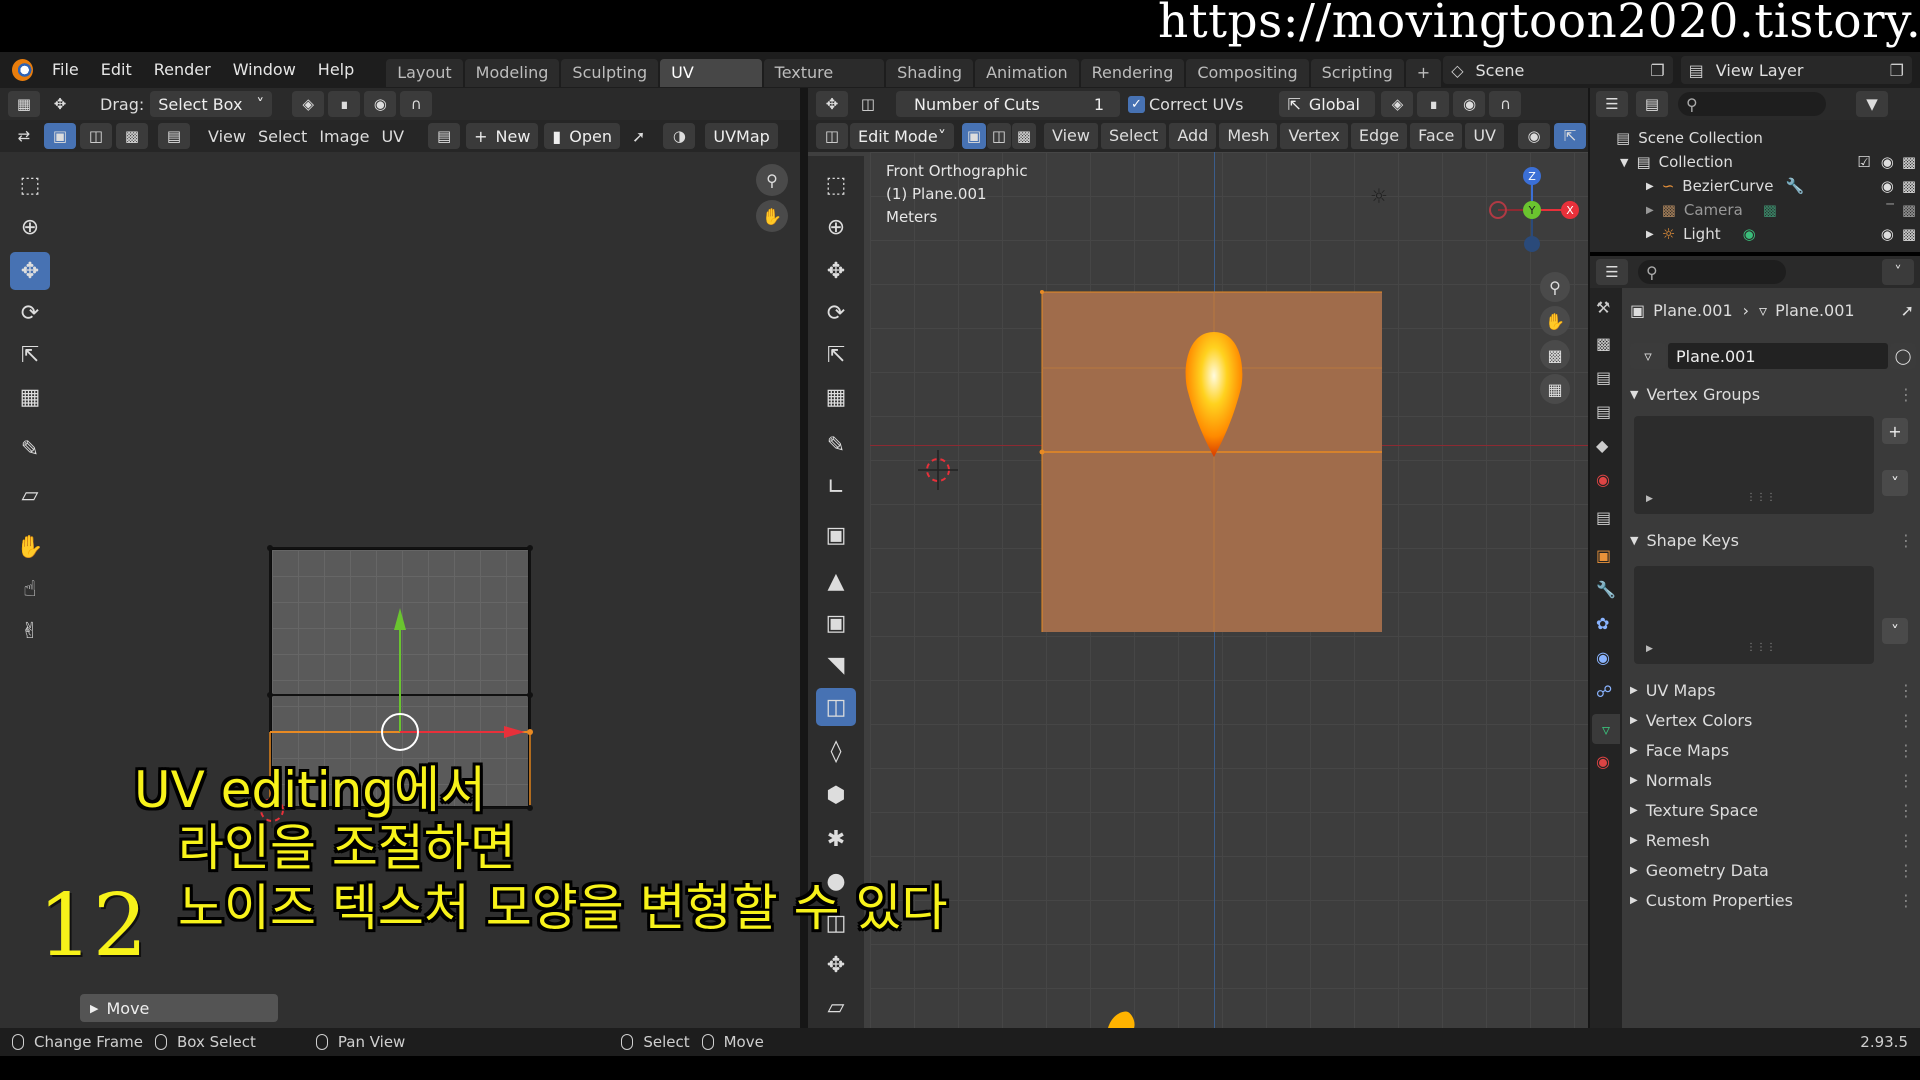  What do you see at coordinates (182, 70) in the screenshot?
I see `menu-render: Render` at bounding box center [182, 70].